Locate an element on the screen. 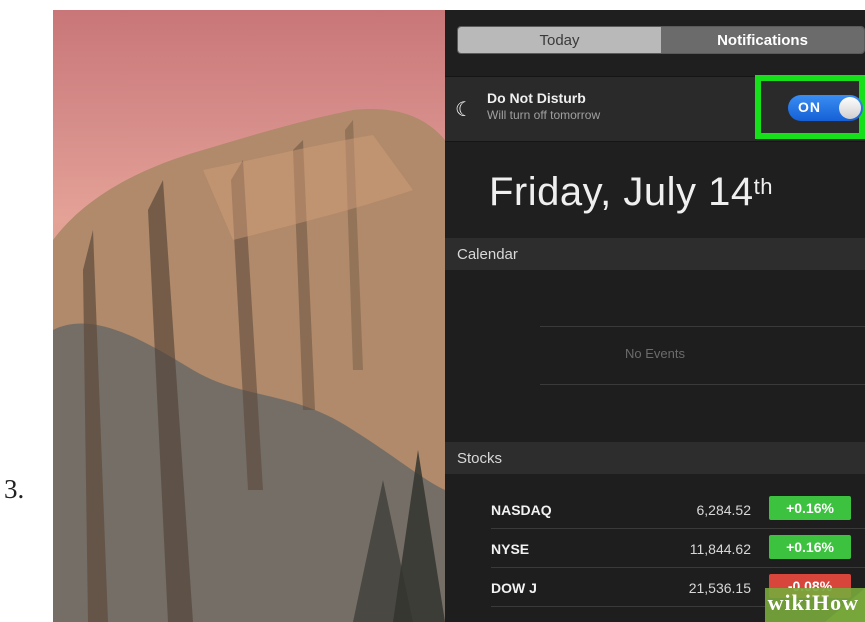 This screenshot has width=865, height=622. stock-price: 6,284.52 is located at coordinates (724, 510).